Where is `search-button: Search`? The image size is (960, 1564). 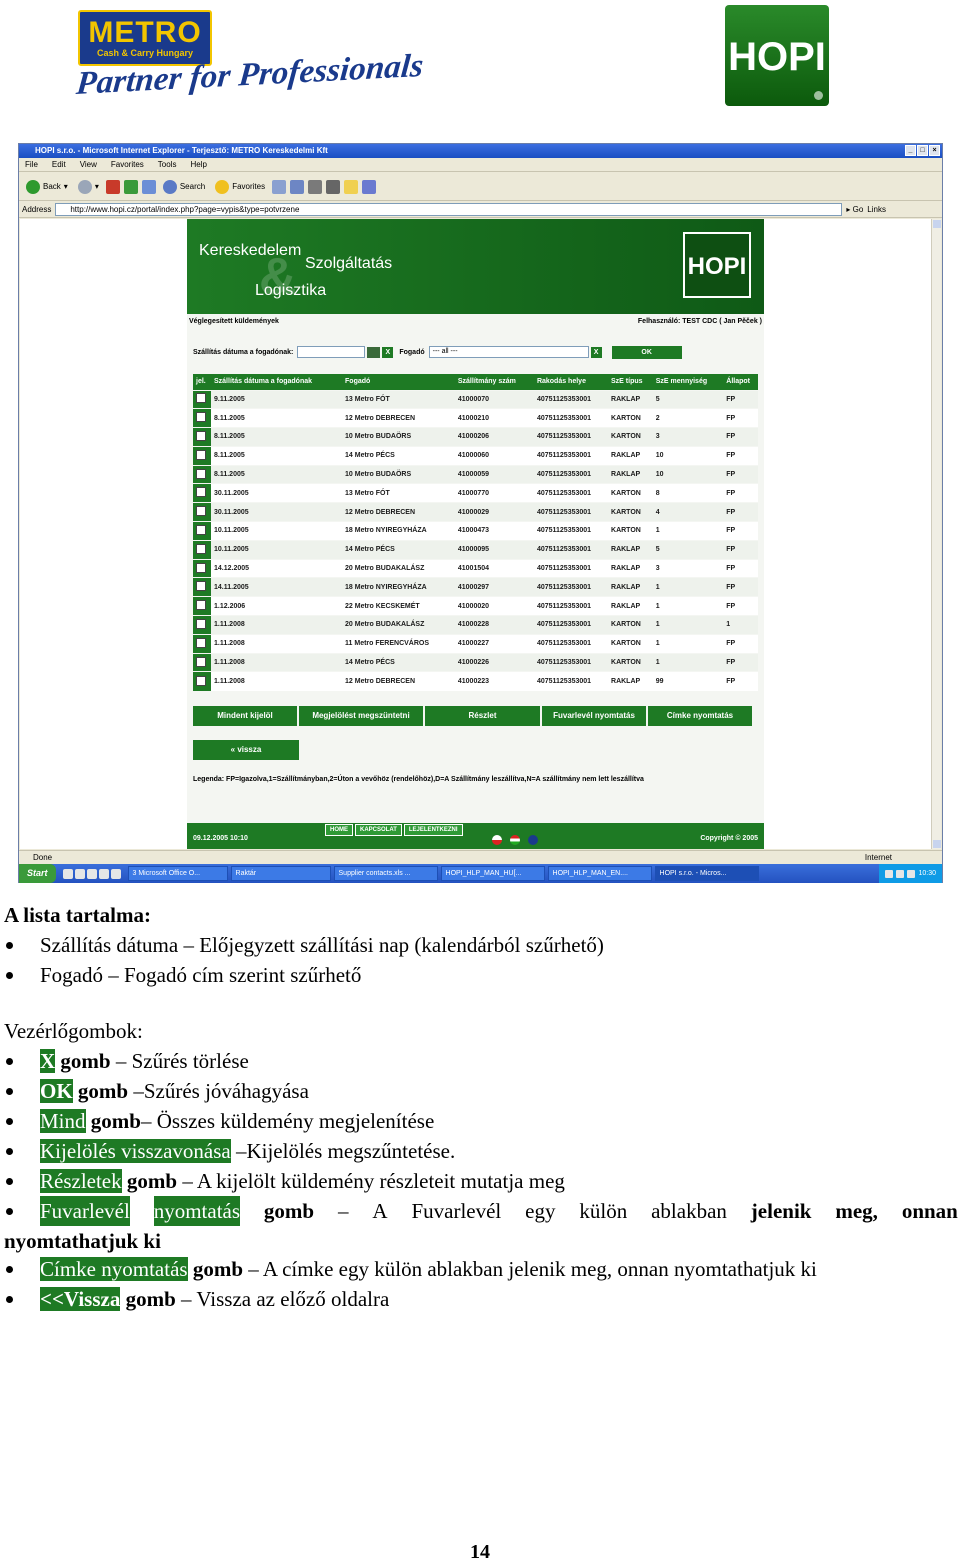 search-button: Search is located at coordinates (184, 187).